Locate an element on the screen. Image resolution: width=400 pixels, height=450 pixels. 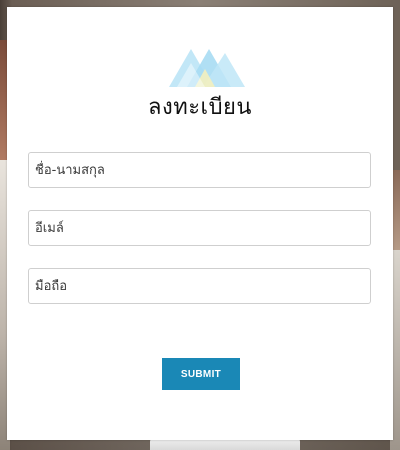
logo-icon is located at coordinates (207, 68).